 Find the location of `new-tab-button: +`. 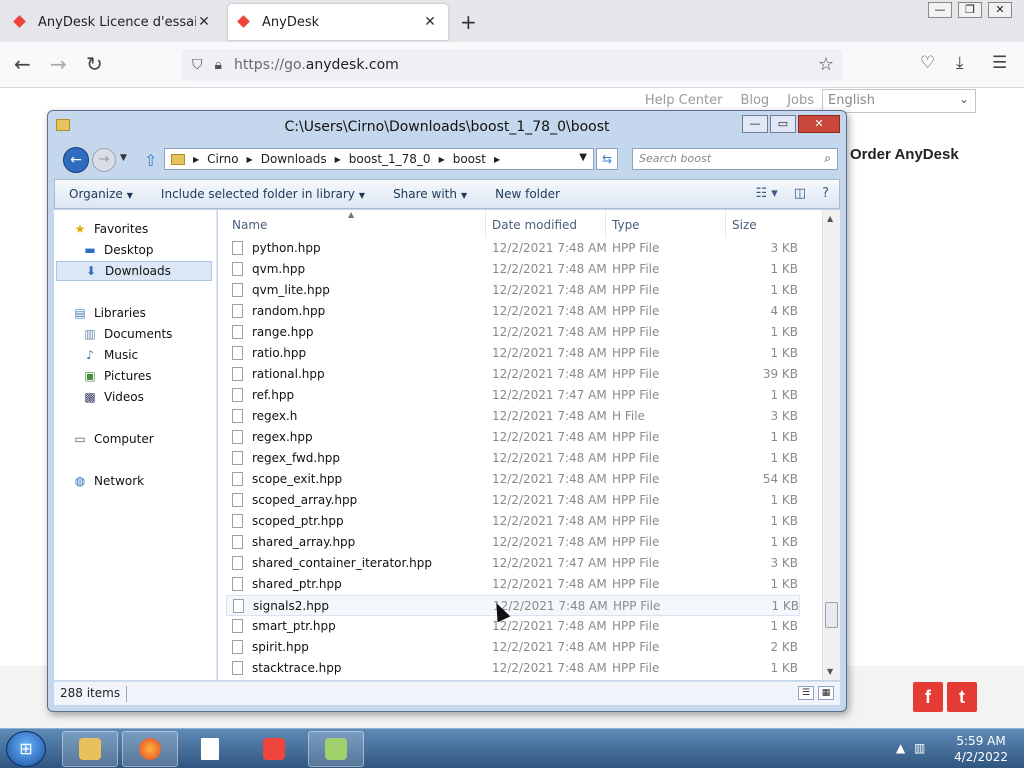

new-tab-button: + is located at coordinates (468, 22).